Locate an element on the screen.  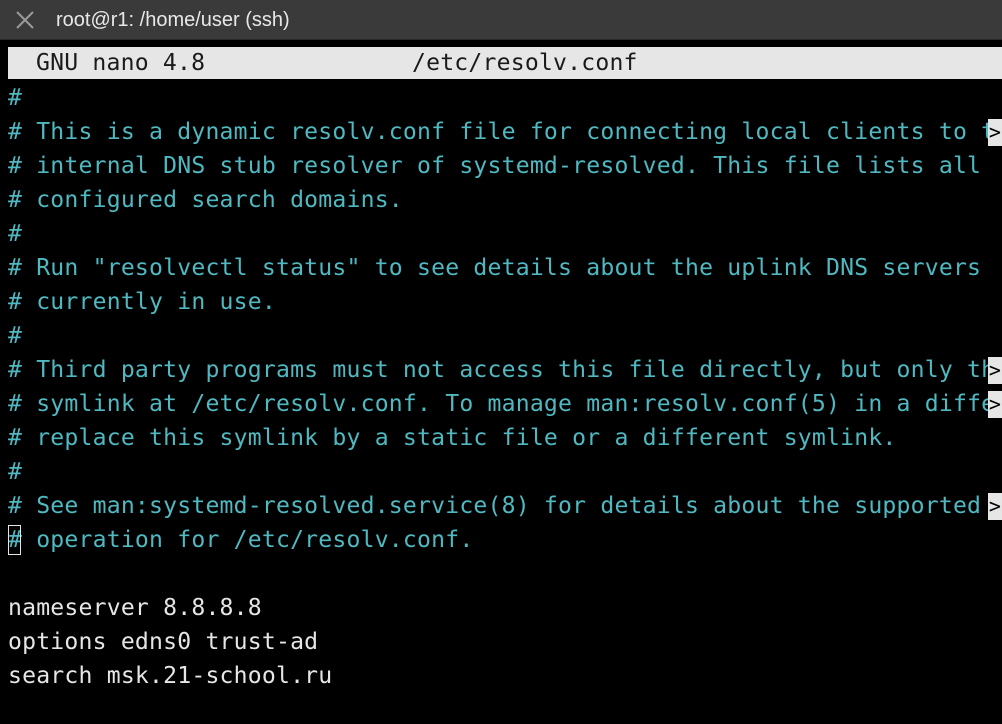
nano-file-name: /etc/resolv.conf is located at coordinates (525, 63).